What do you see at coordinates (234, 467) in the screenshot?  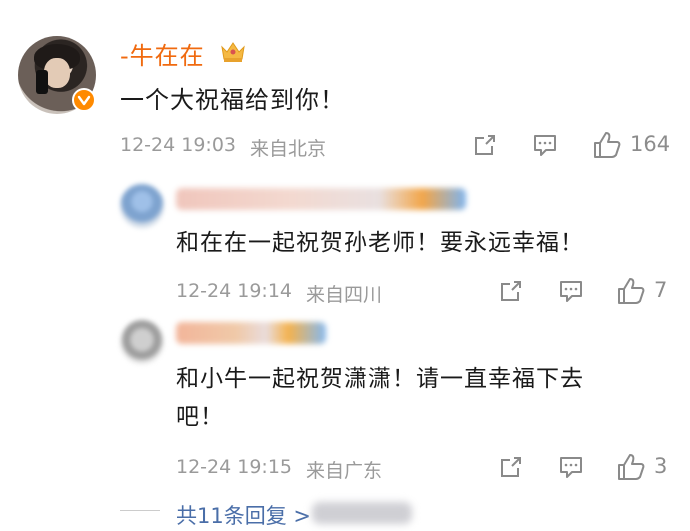 I see `reply-timestamp: 12-24 19:15` at bounding box center [234, 467].